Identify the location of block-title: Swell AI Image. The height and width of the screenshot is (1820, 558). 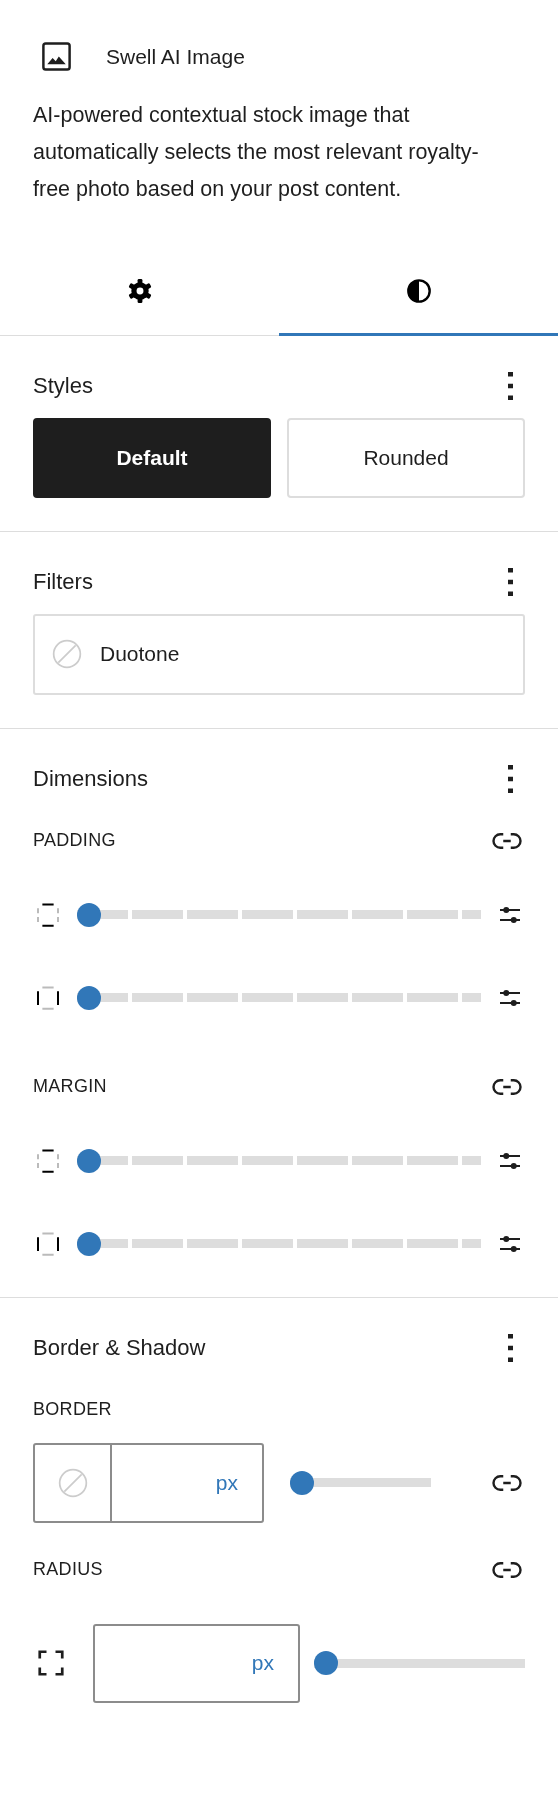
(175, 56).